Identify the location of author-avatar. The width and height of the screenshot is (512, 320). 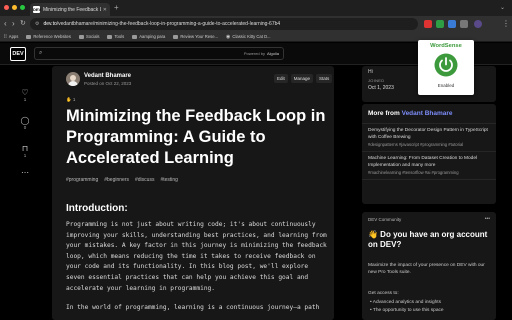
(73, 79).